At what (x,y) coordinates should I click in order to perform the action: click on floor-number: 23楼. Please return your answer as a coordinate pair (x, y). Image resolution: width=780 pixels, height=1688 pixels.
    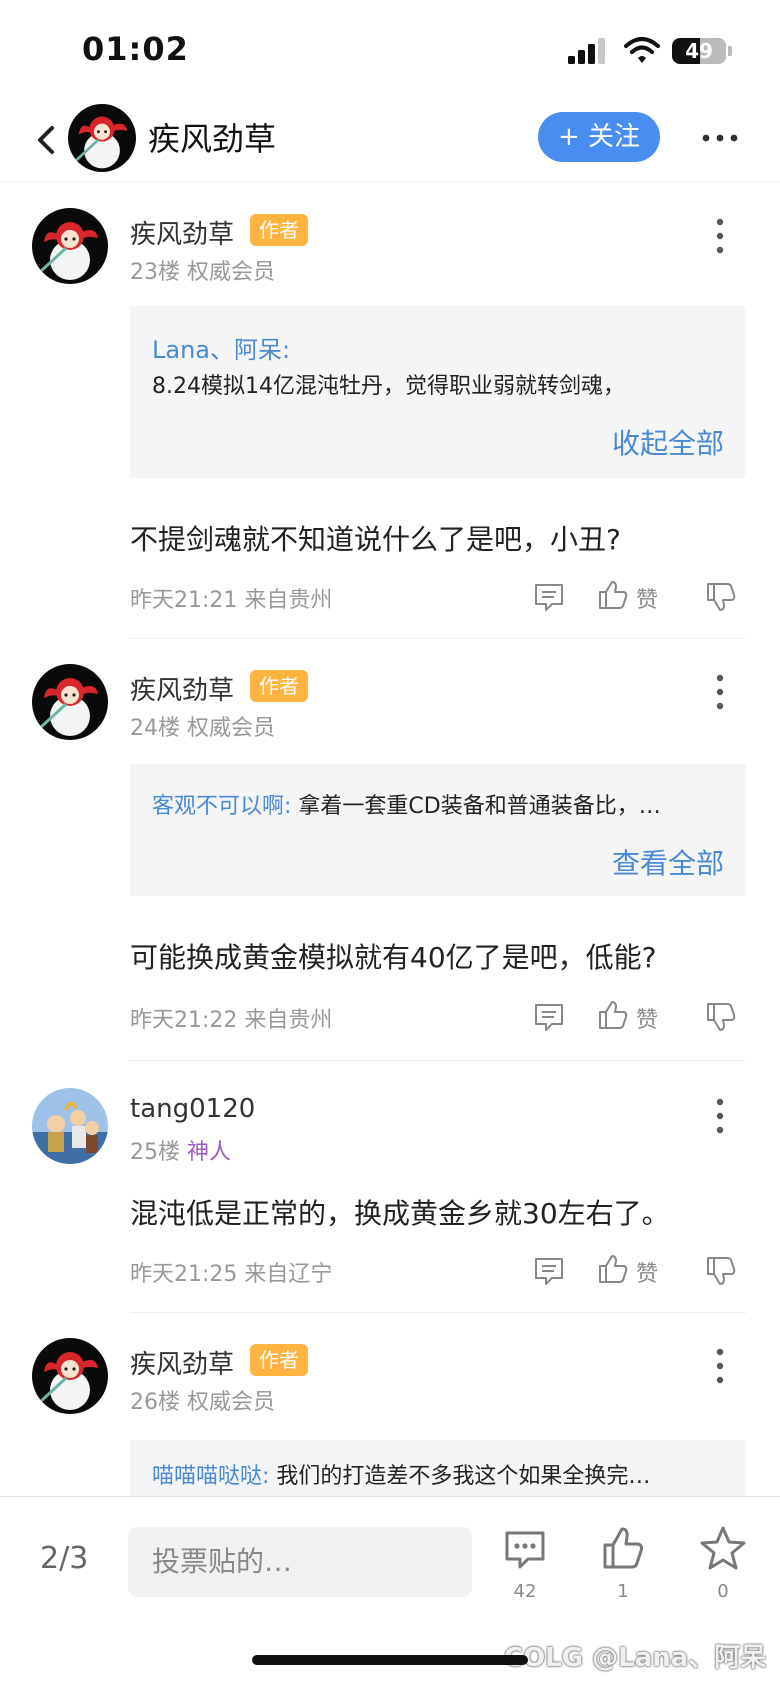
    Looking at the image, I should click on (155, 272).